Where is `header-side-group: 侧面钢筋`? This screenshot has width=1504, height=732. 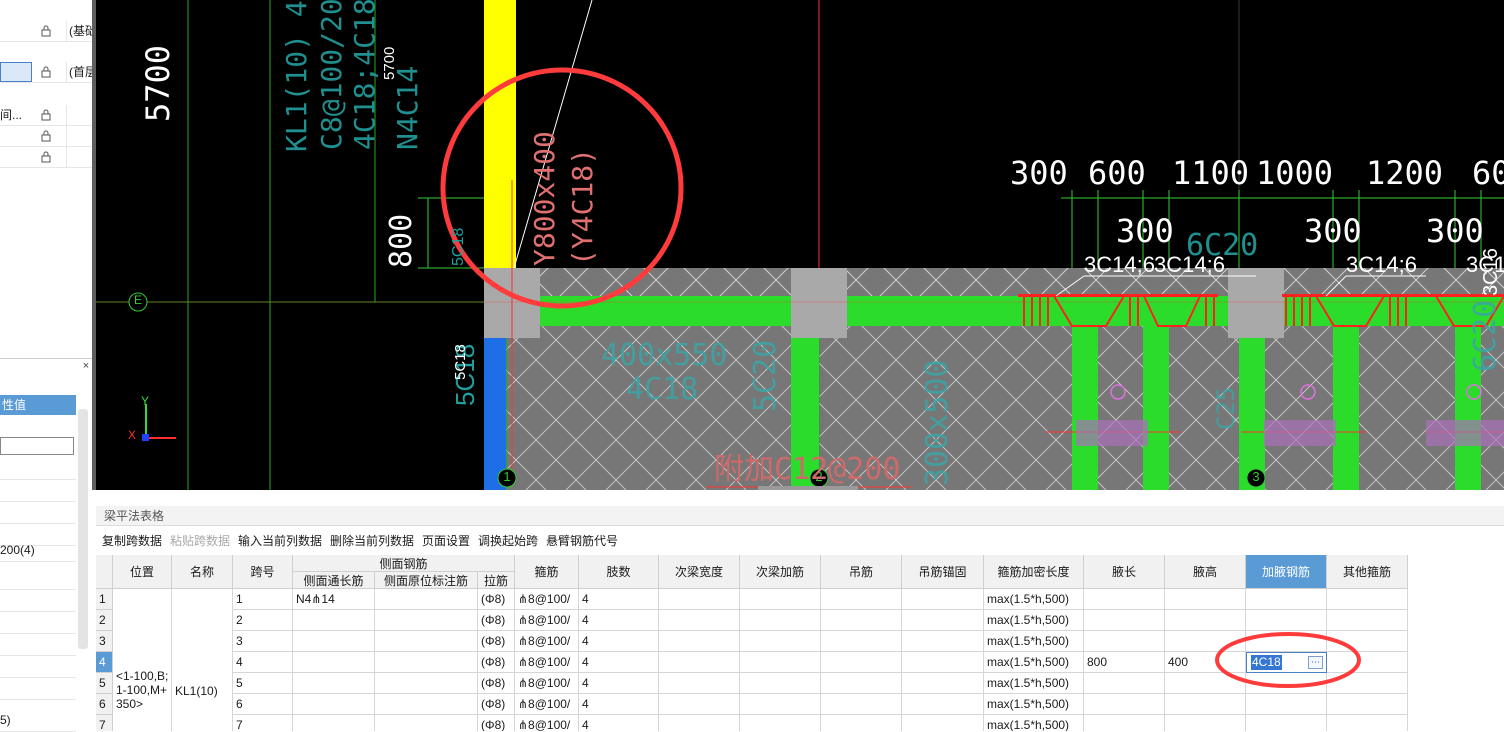 header-side-group: 侧面钢筋 is located at coordinates (404, 563).